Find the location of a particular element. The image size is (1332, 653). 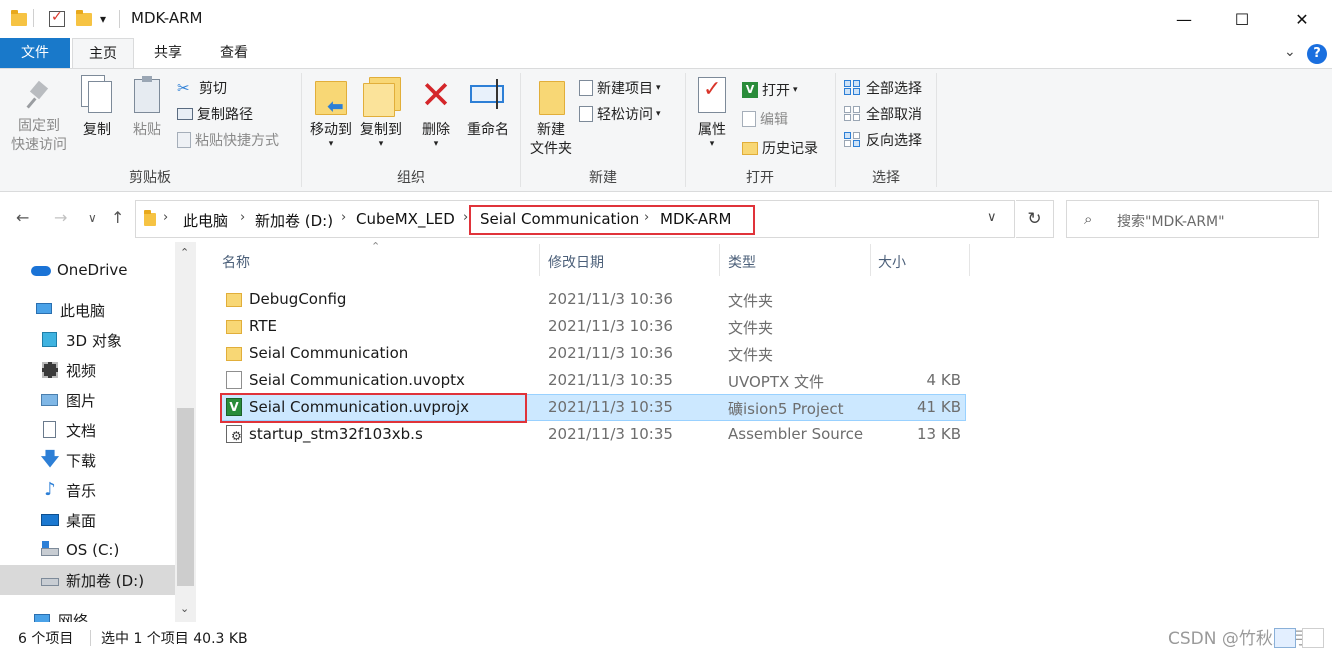

new-folder-button: 新建 文件夹 is located at coordinates (551, 117).